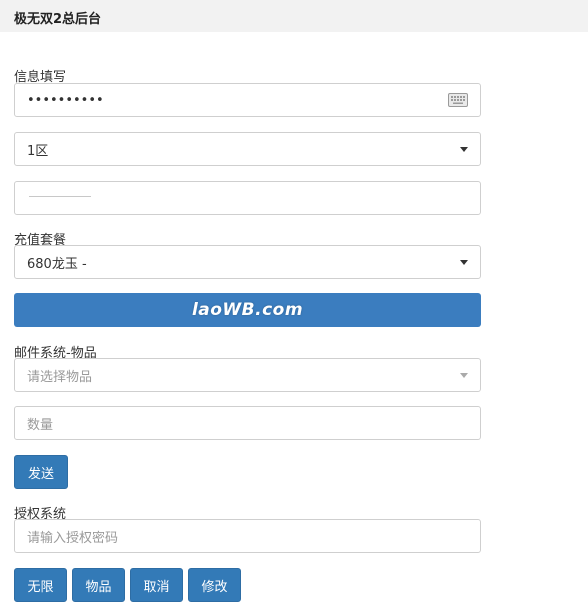 The width and height of the screenshot is (588, 616). What do you see at coordinates (247, 149) in the screenshot?
I see `server-select: 1区` at bounding box center [247, 149].